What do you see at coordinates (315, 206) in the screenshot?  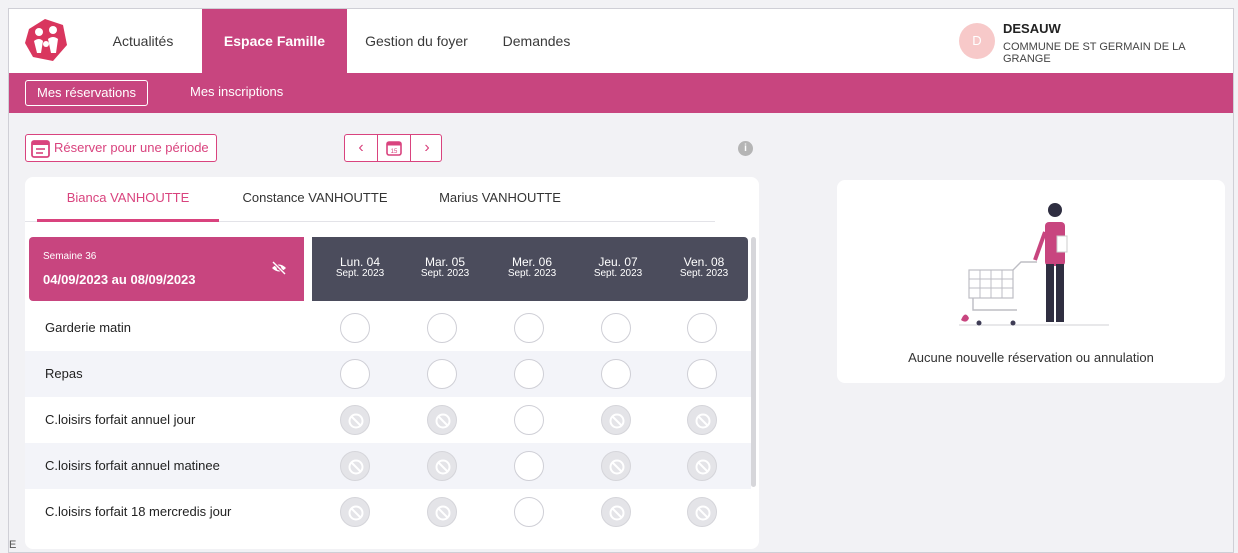 I see `tab-child-constance: Constance VANHOUTTE` at bounding box center [315, 206].